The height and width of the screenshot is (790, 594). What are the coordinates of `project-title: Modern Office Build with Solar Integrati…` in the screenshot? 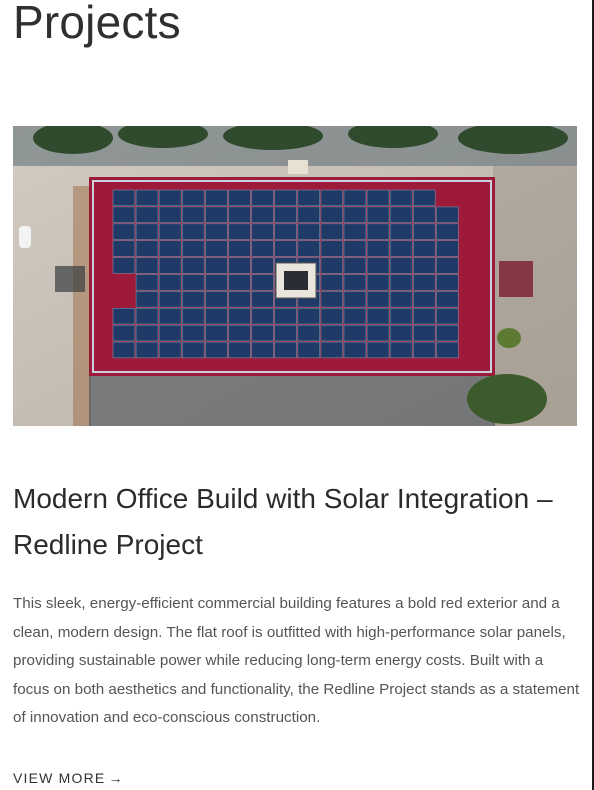 It's located at (283, 521).